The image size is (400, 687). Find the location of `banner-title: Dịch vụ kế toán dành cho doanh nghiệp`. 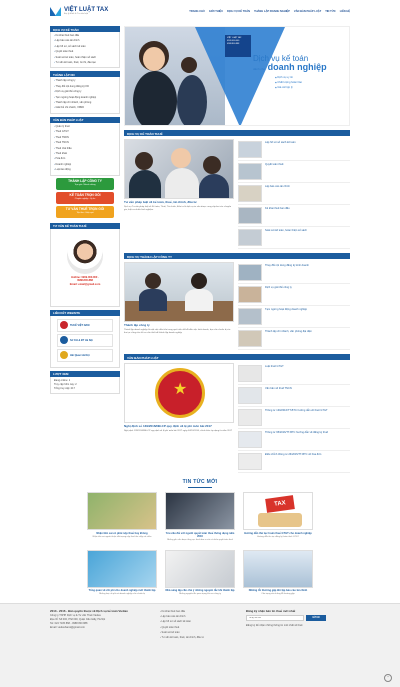

banner-title: Dịch vụ kế toán dành cho doanh nghiệp is located at coordinates (290, 64).